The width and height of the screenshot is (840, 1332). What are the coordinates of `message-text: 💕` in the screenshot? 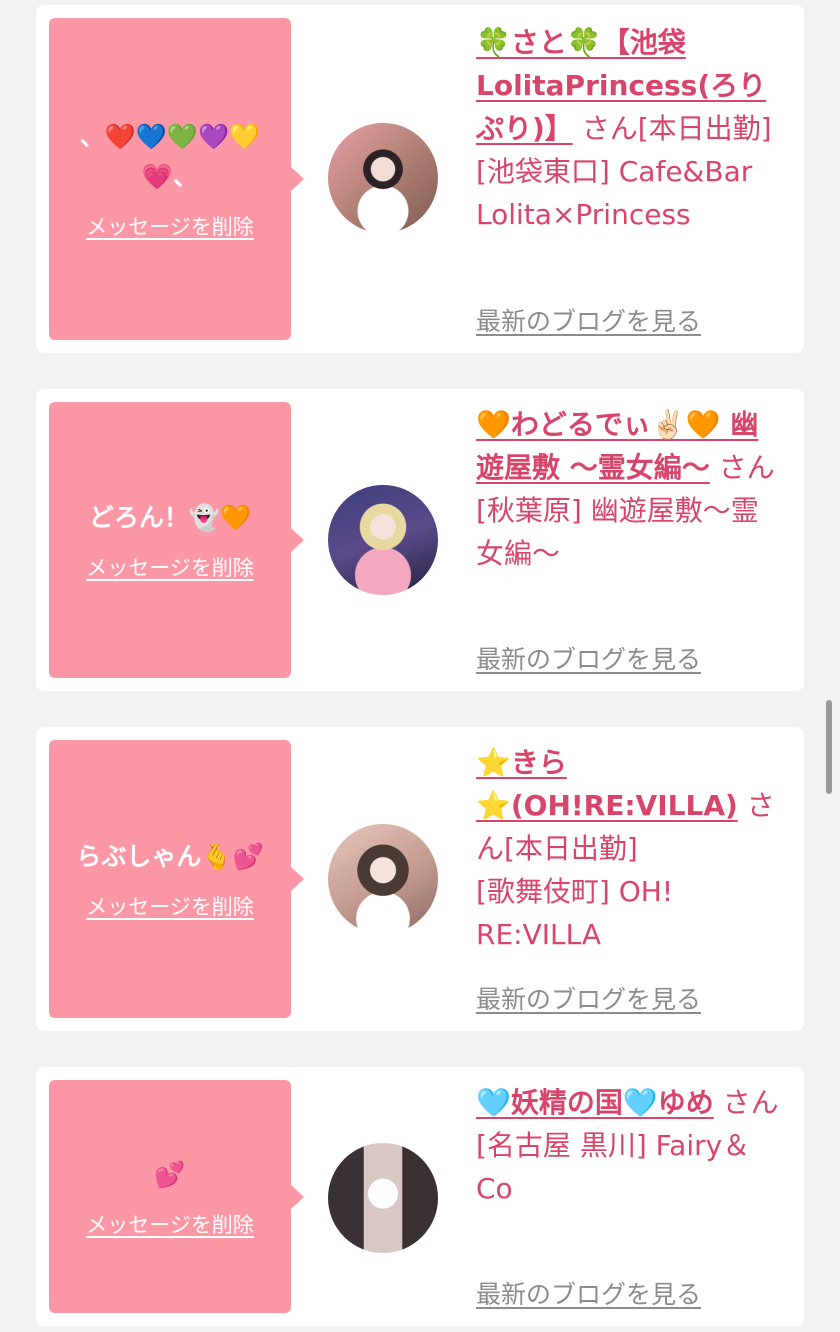 It's located at (170, 1174).